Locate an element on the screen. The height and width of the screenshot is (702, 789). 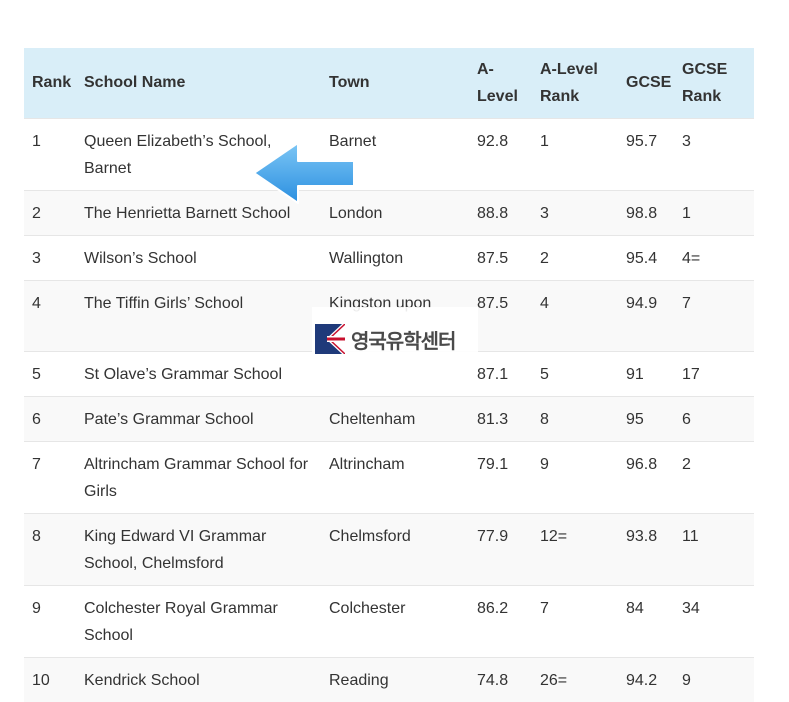
cell-school-name: Colchester Royal Grammar School is located at coordinates (198, 620).